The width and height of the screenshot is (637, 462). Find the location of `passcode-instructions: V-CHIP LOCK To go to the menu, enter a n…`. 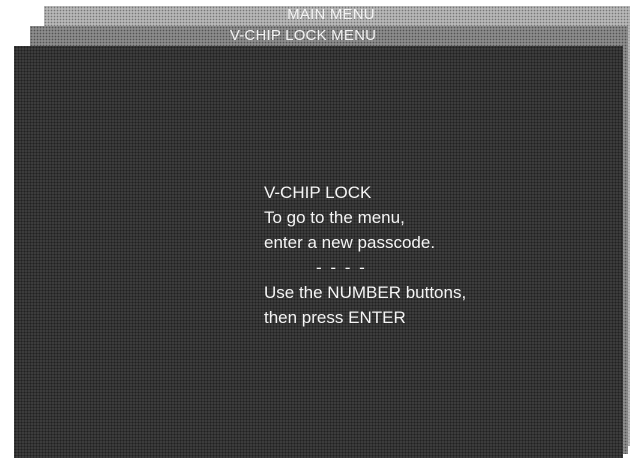

passcode-instructions: V-CHIP LOCK To go to the menu, enter a n… is located at coordinates (365, 255).